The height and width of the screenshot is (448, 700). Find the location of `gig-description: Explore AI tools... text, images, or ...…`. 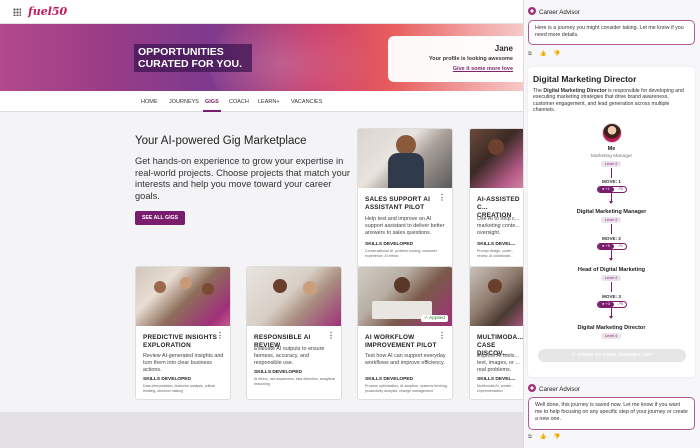

gig-description: Explore AI tools... text, images, or ...… is located at coordinates (498, 363).